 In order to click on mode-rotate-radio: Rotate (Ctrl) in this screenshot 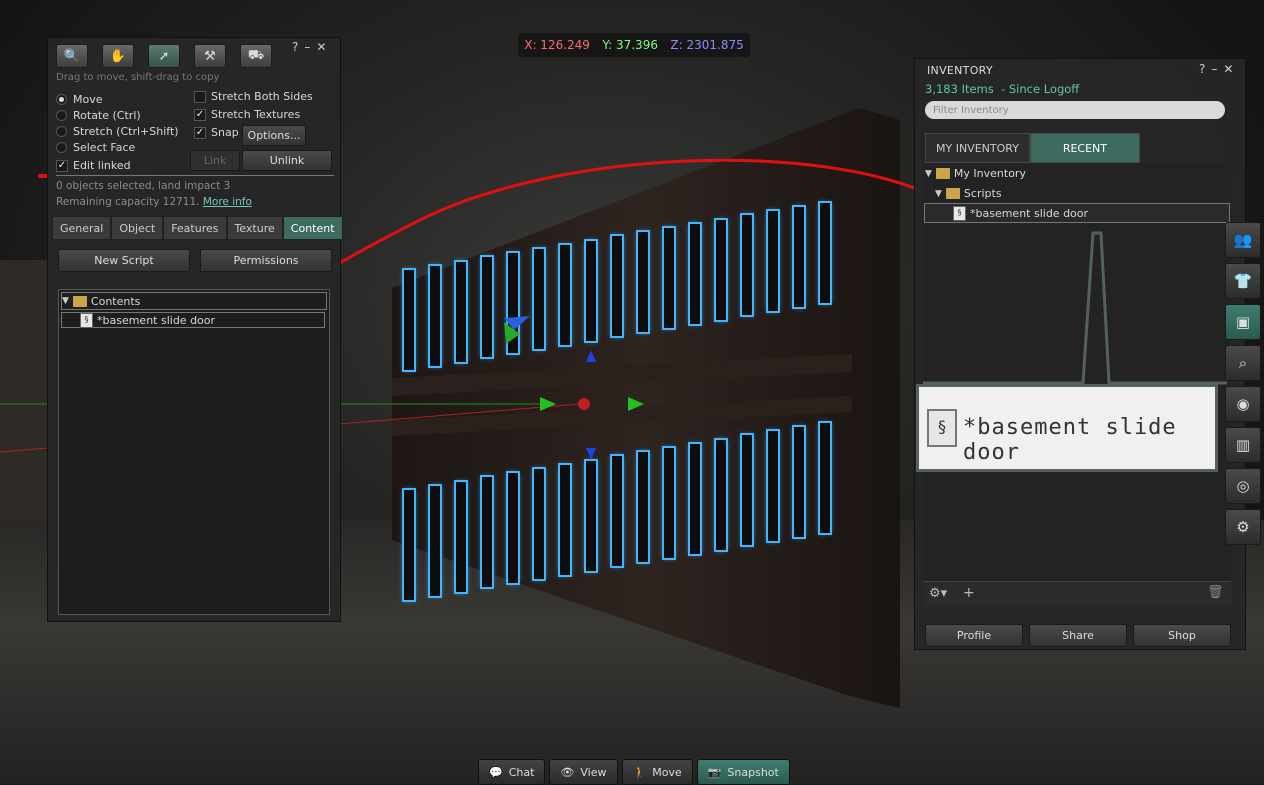, I will do `click(98, 115)`.